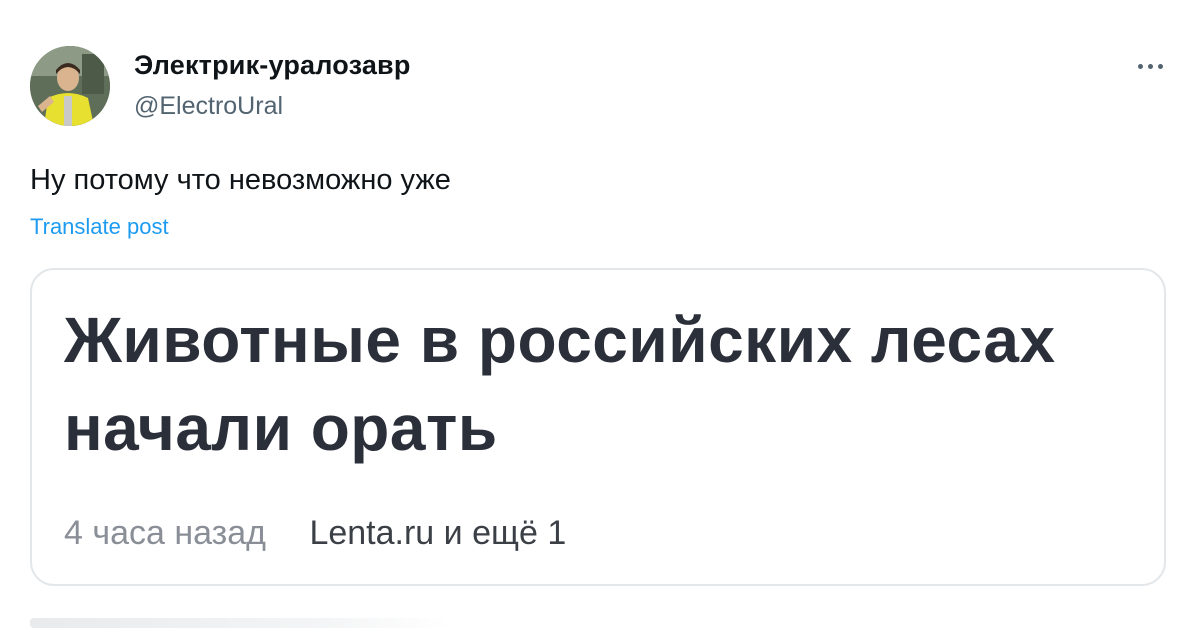 The height and width of the screenshot is (628, 1200). I want to click on avatar, so click(70, 86).